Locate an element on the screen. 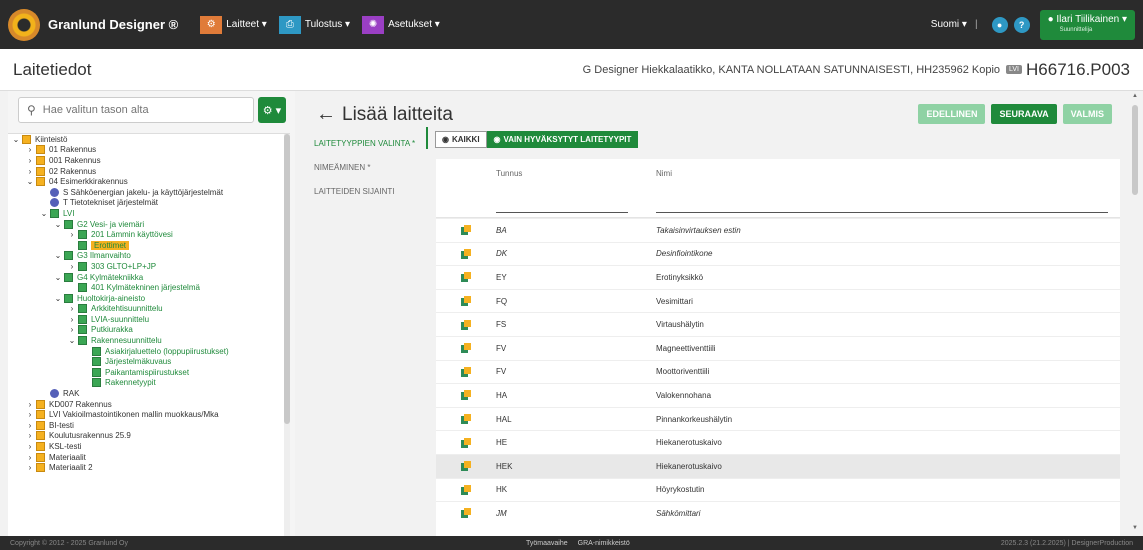 Image resolution: width=1143 pixels, height=550 pixels. tree-node: ⌄ Kiinteistö is located at coordinates (149, 139).